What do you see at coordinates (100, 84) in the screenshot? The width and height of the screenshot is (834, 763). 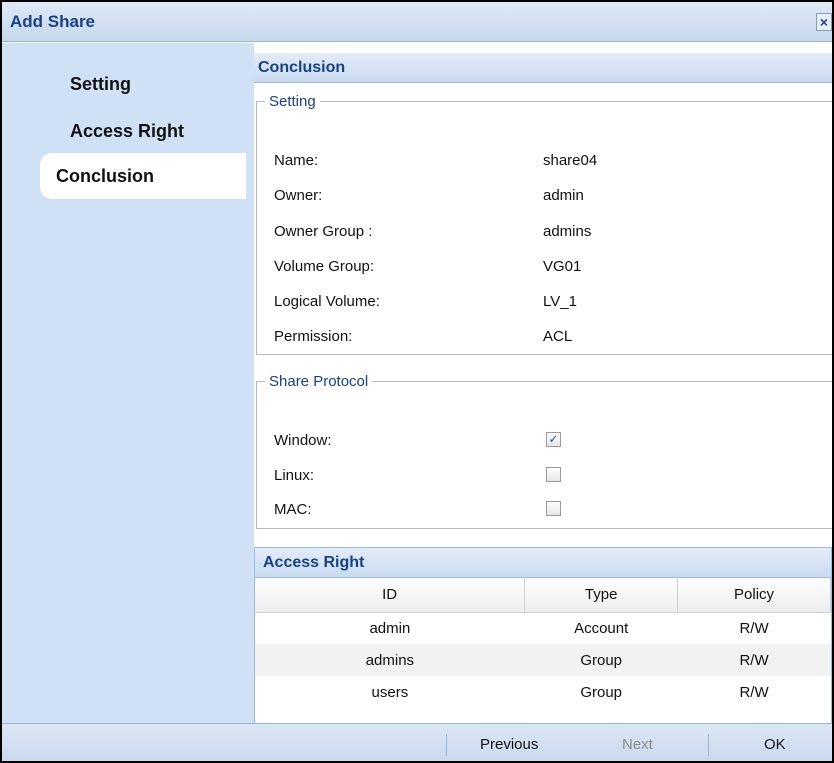 I see `sidebar-item-label: Setting` at bounding box center [100, 84].